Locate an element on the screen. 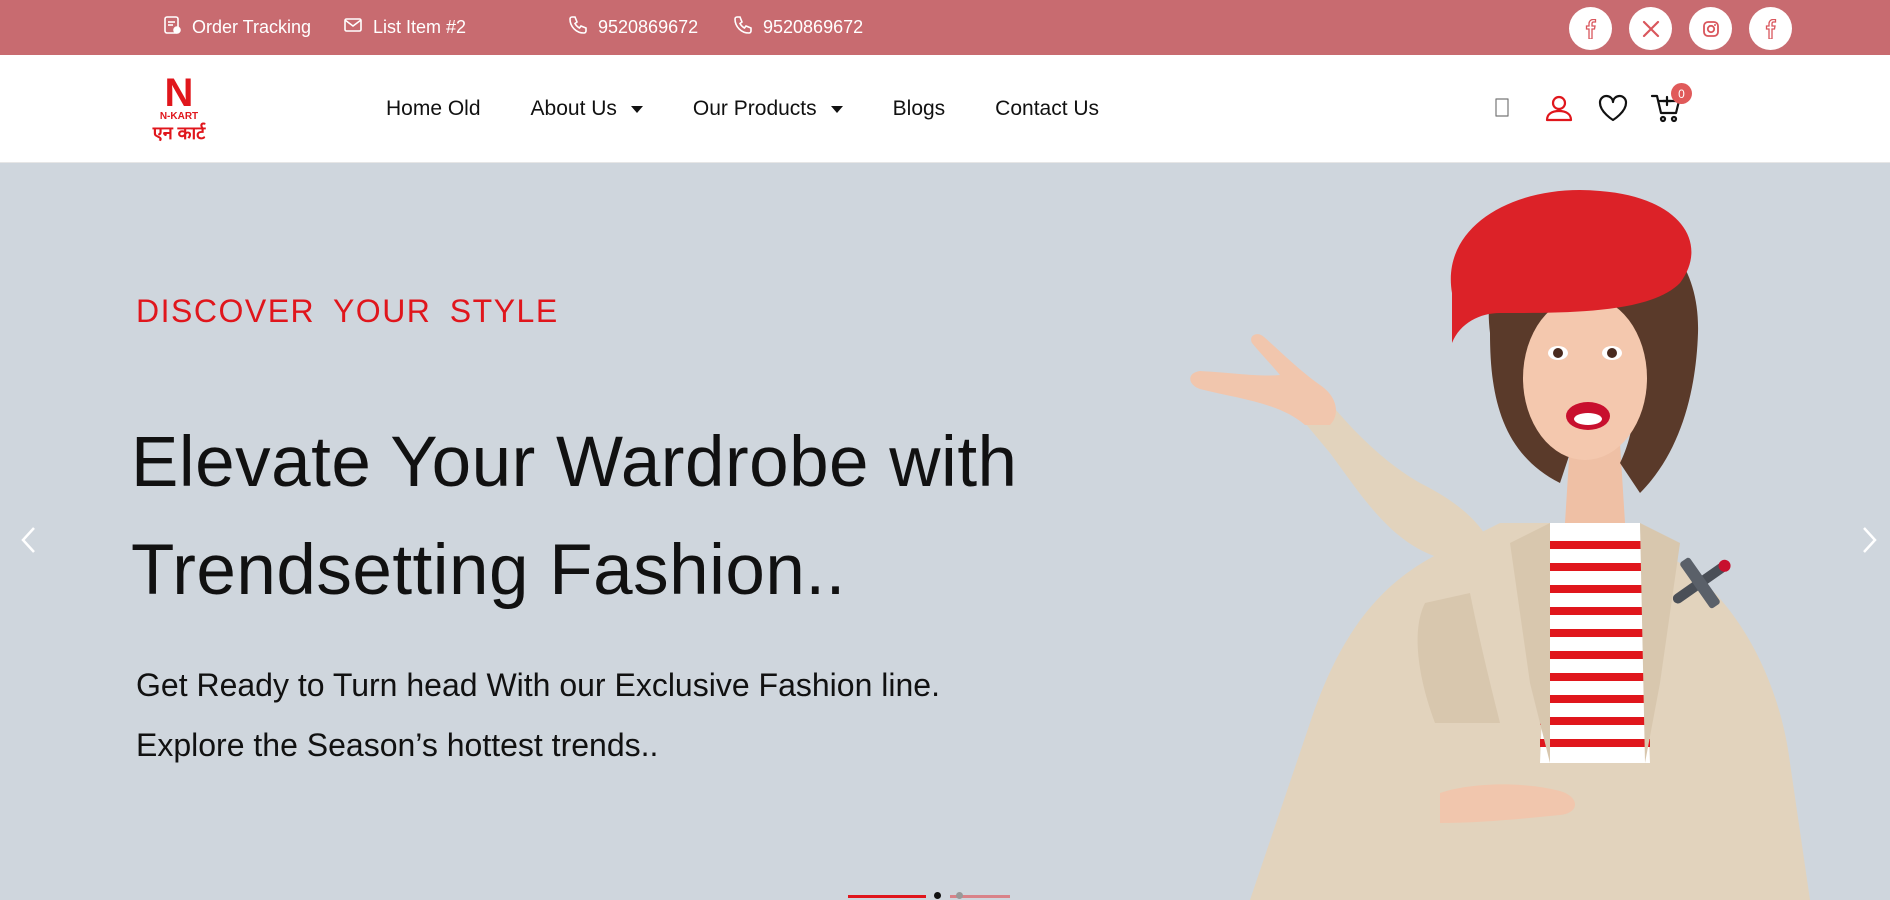  hero-subtext-line-2: Explore the Season’s hottest trends.. is located at coordinates (397, 745).